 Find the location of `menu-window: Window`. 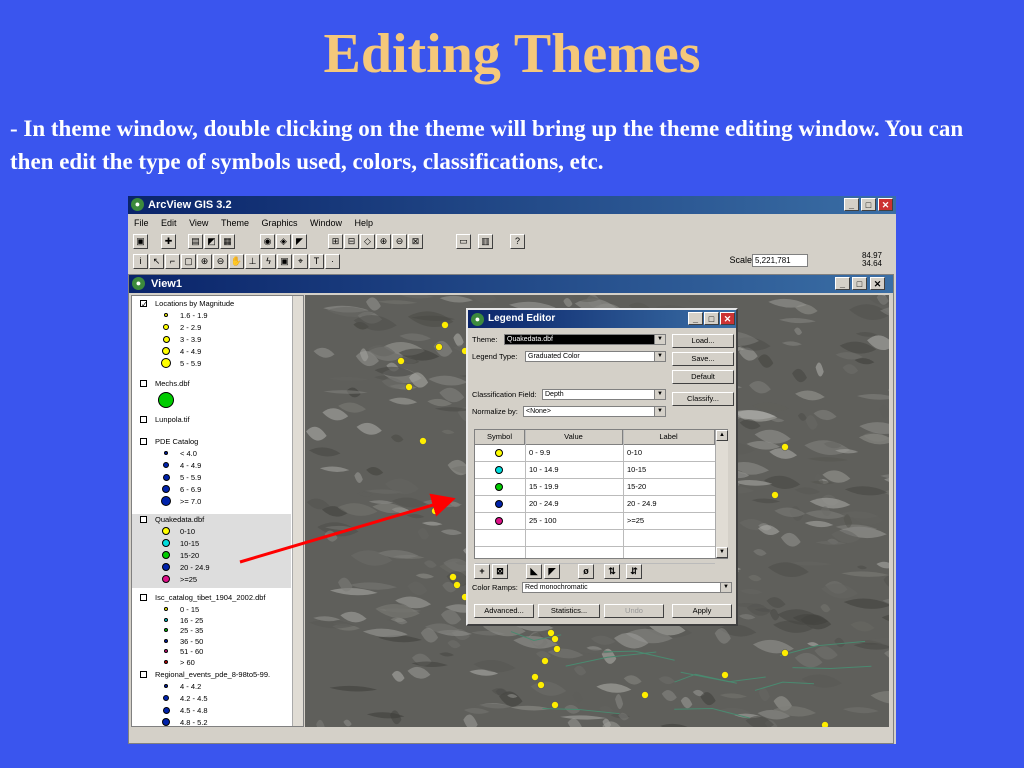

menu-window: Window is located at coordinates (326, 223).